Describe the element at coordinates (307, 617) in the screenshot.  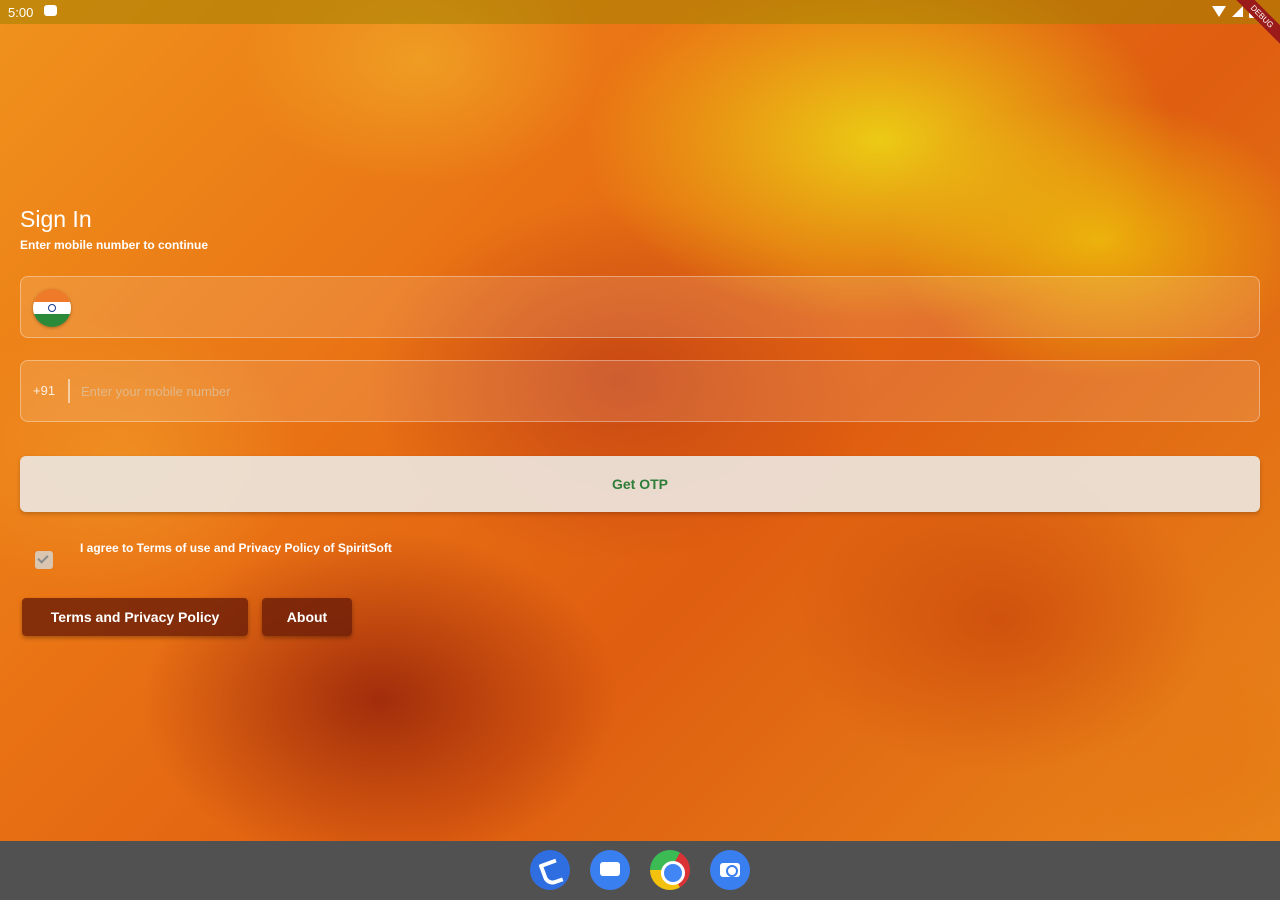
I see `about-button: About` at that location.